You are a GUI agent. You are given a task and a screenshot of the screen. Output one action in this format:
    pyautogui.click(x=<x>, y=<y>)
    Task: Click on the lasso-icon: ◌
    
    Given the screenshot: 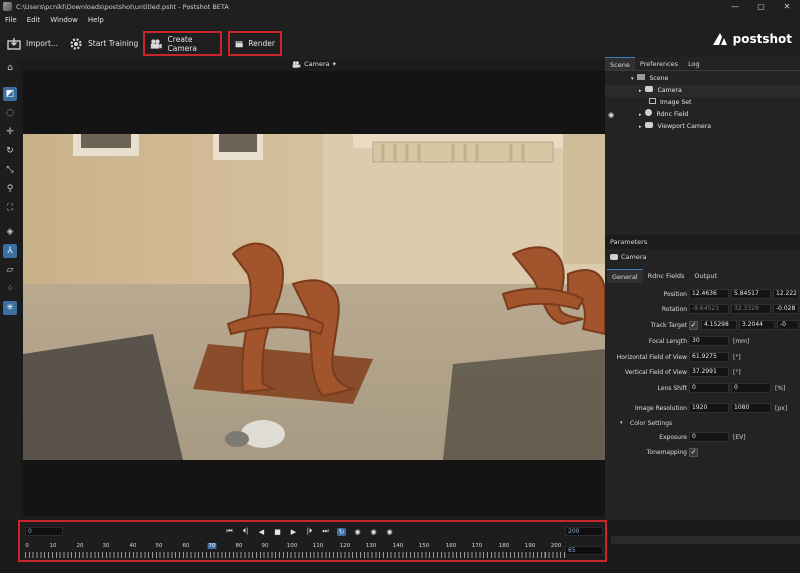 What is the action you would take?
    pyautogui.click(x=10, y=113)
    